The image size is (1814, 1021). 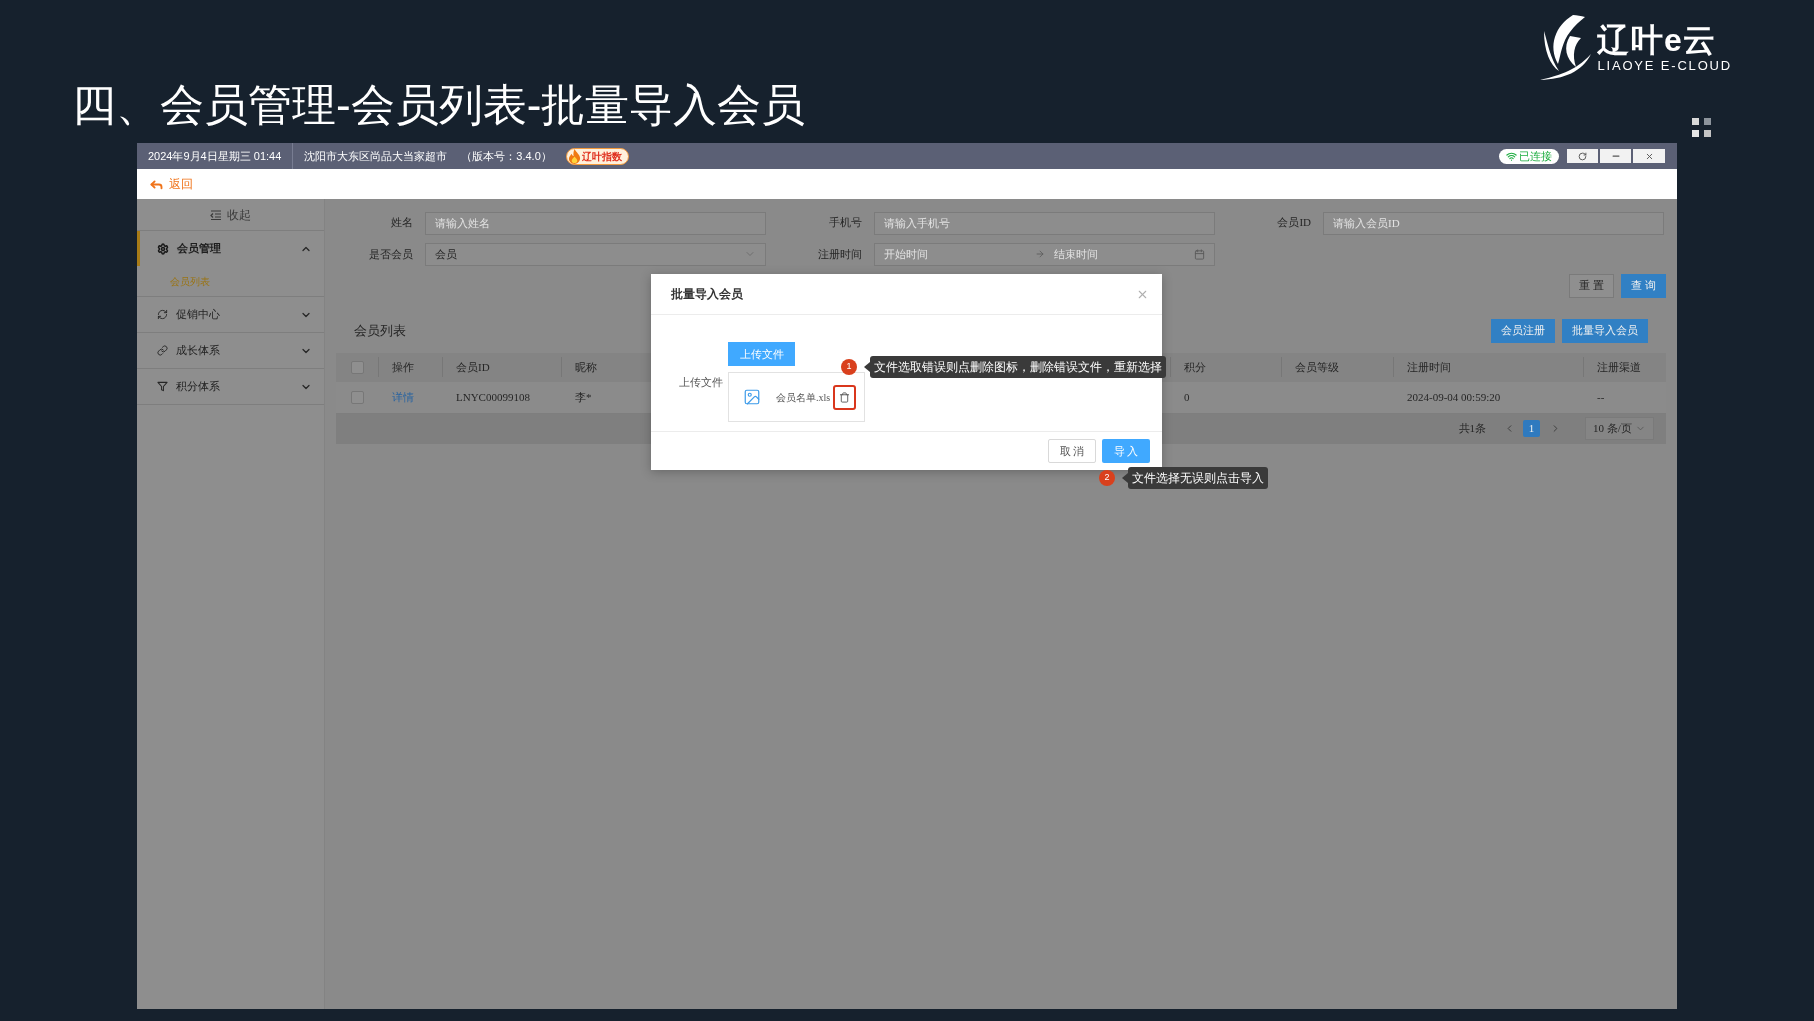 What do you see at coordinates (1664, 65) in the screenshot?
I see `logo-tagline: LIAOYE E-CLOUD` at bounding box center [1664, 65].